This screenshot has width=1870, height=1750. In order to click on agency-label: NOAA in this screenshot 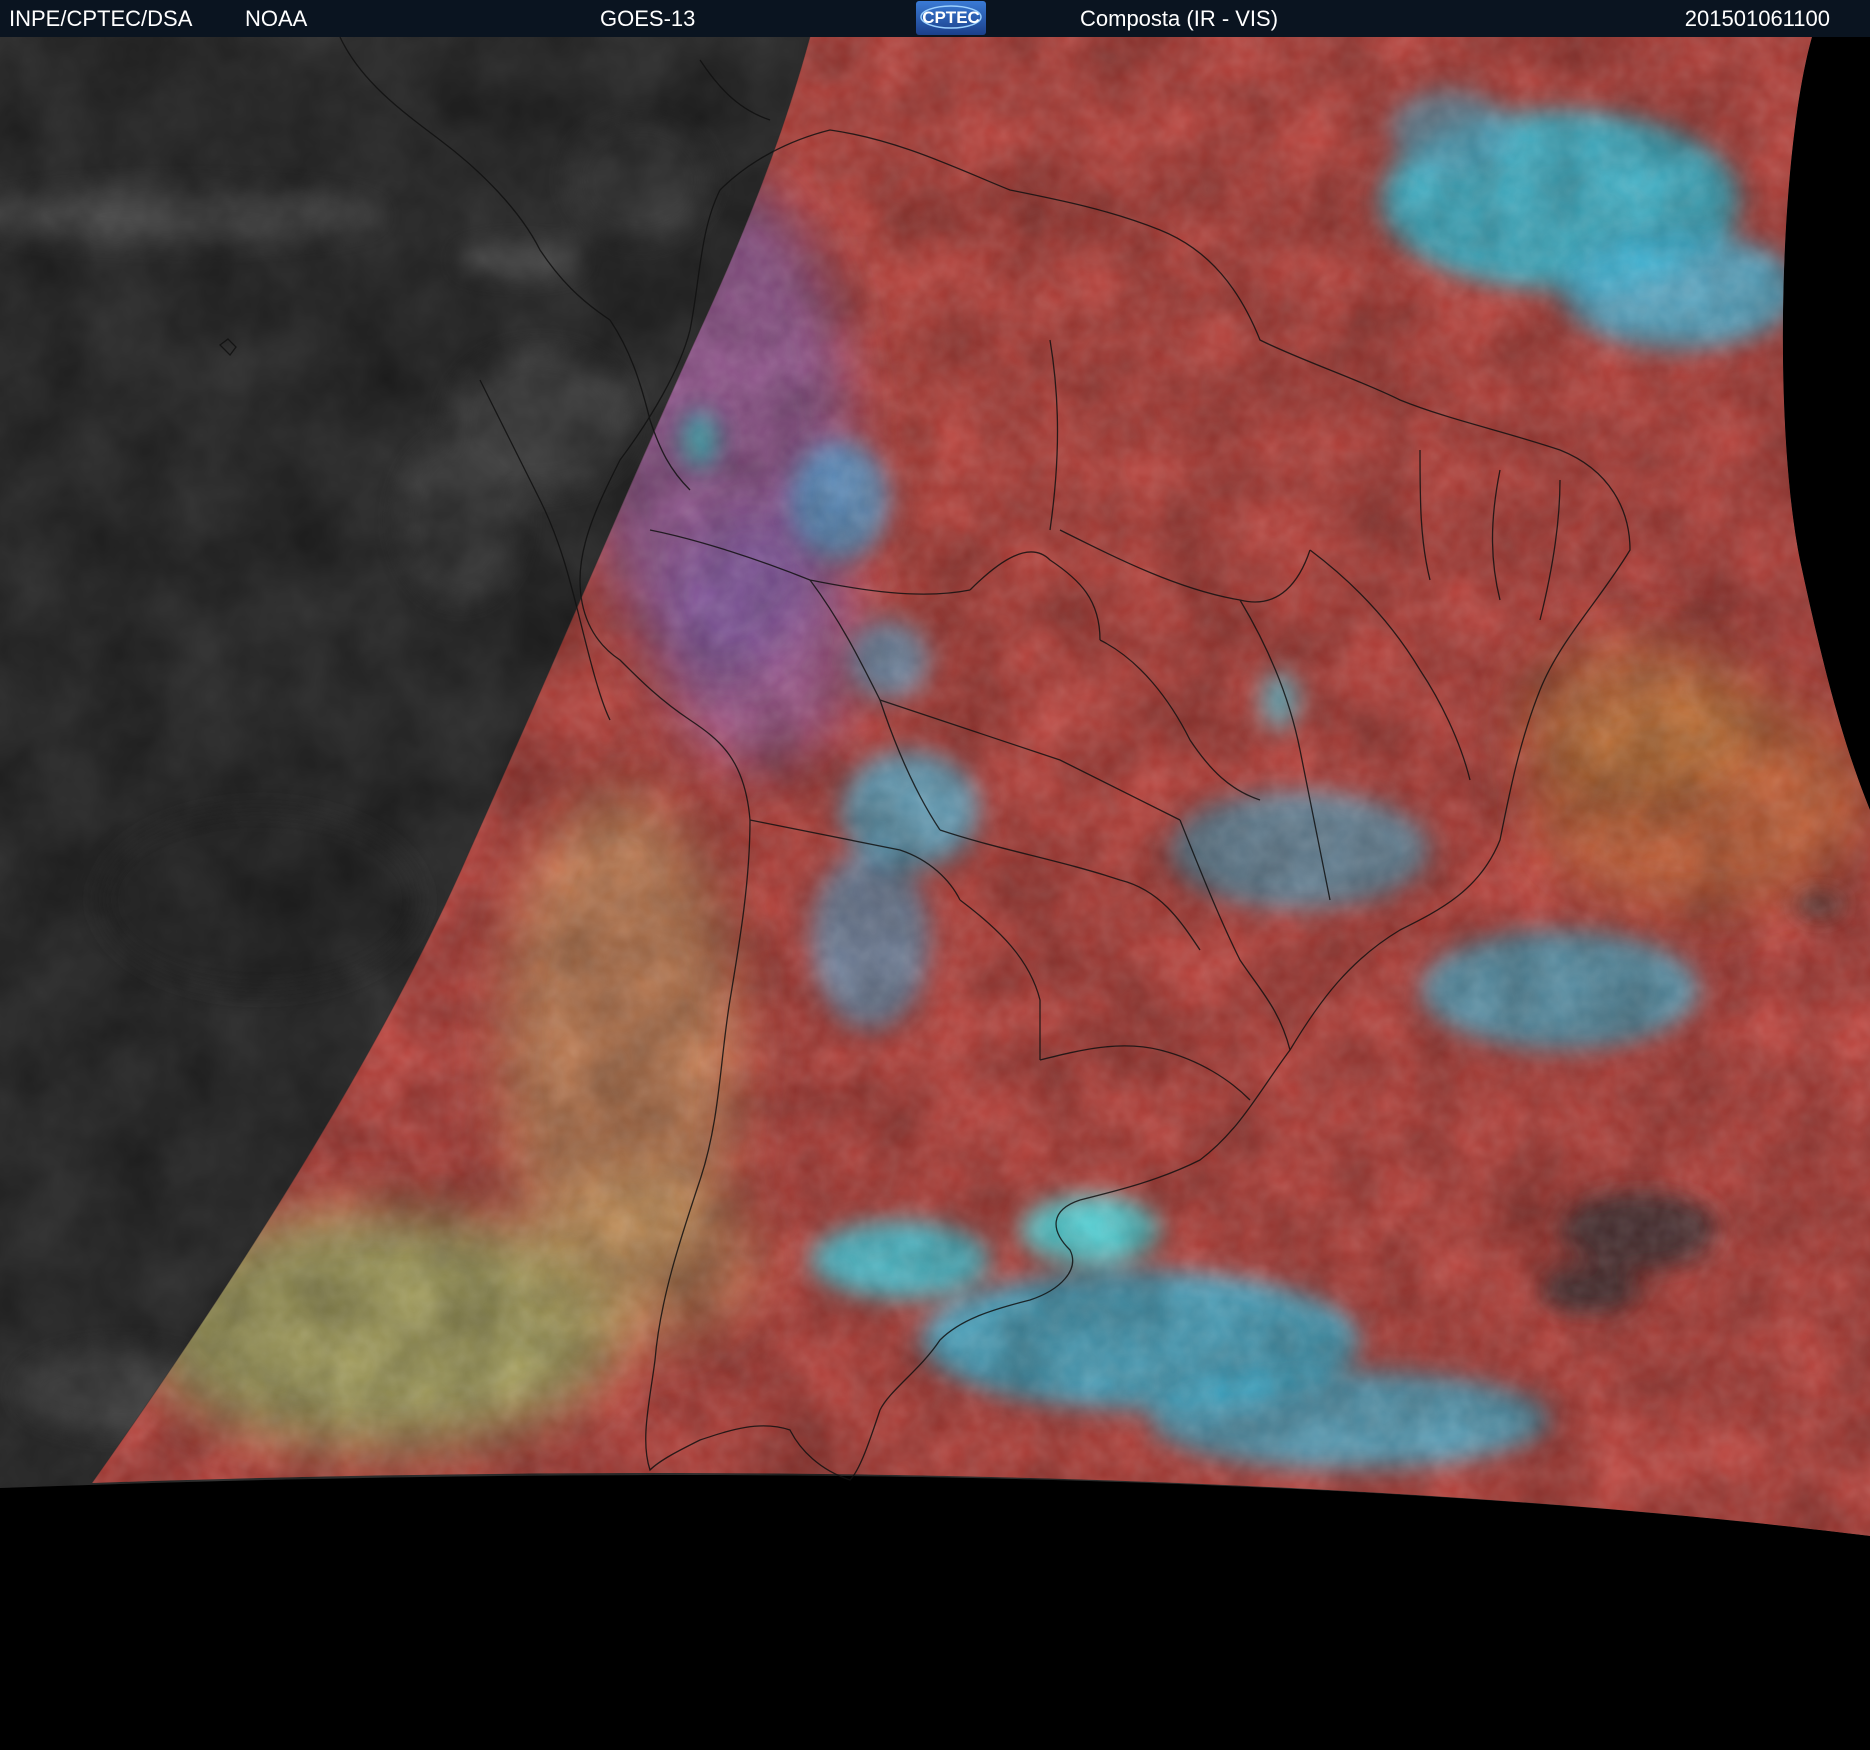, I will do `click(276, 18)`.